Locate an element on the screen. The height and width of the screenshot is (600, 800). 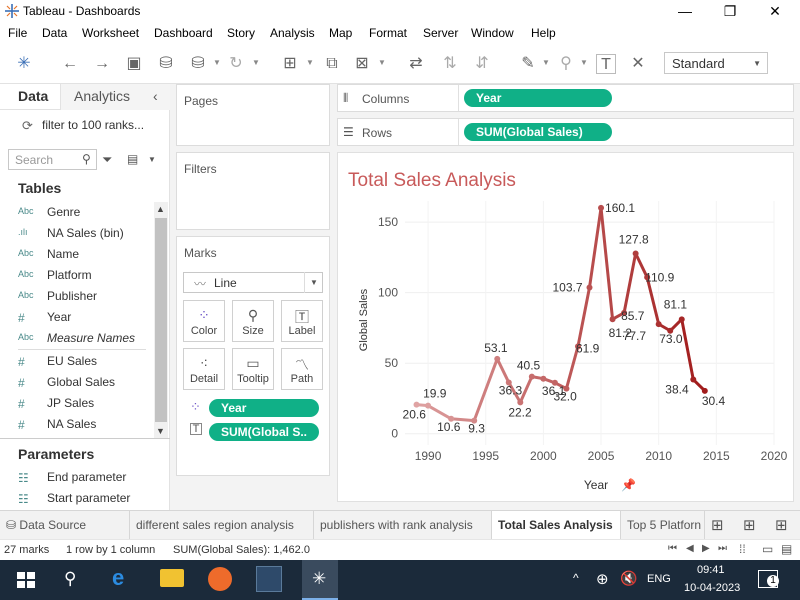
menu-worksheet: Worksheet is located at coordinates (110, 33).